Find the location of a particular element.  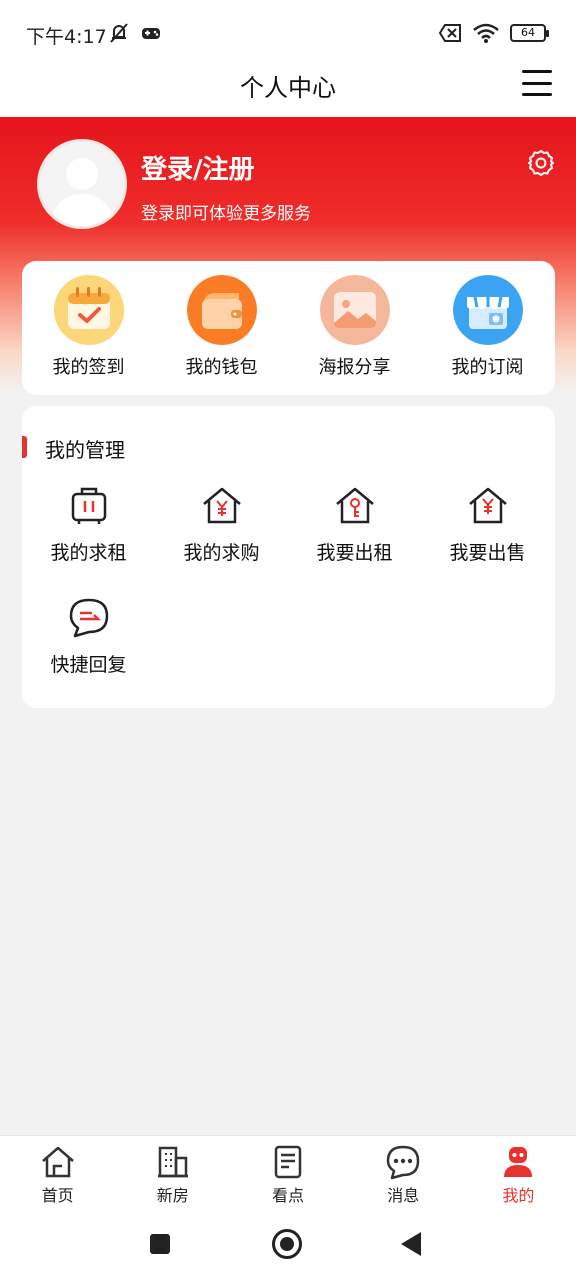

manage-item-sell: 我要出售 is located at coordinates (487, 524).